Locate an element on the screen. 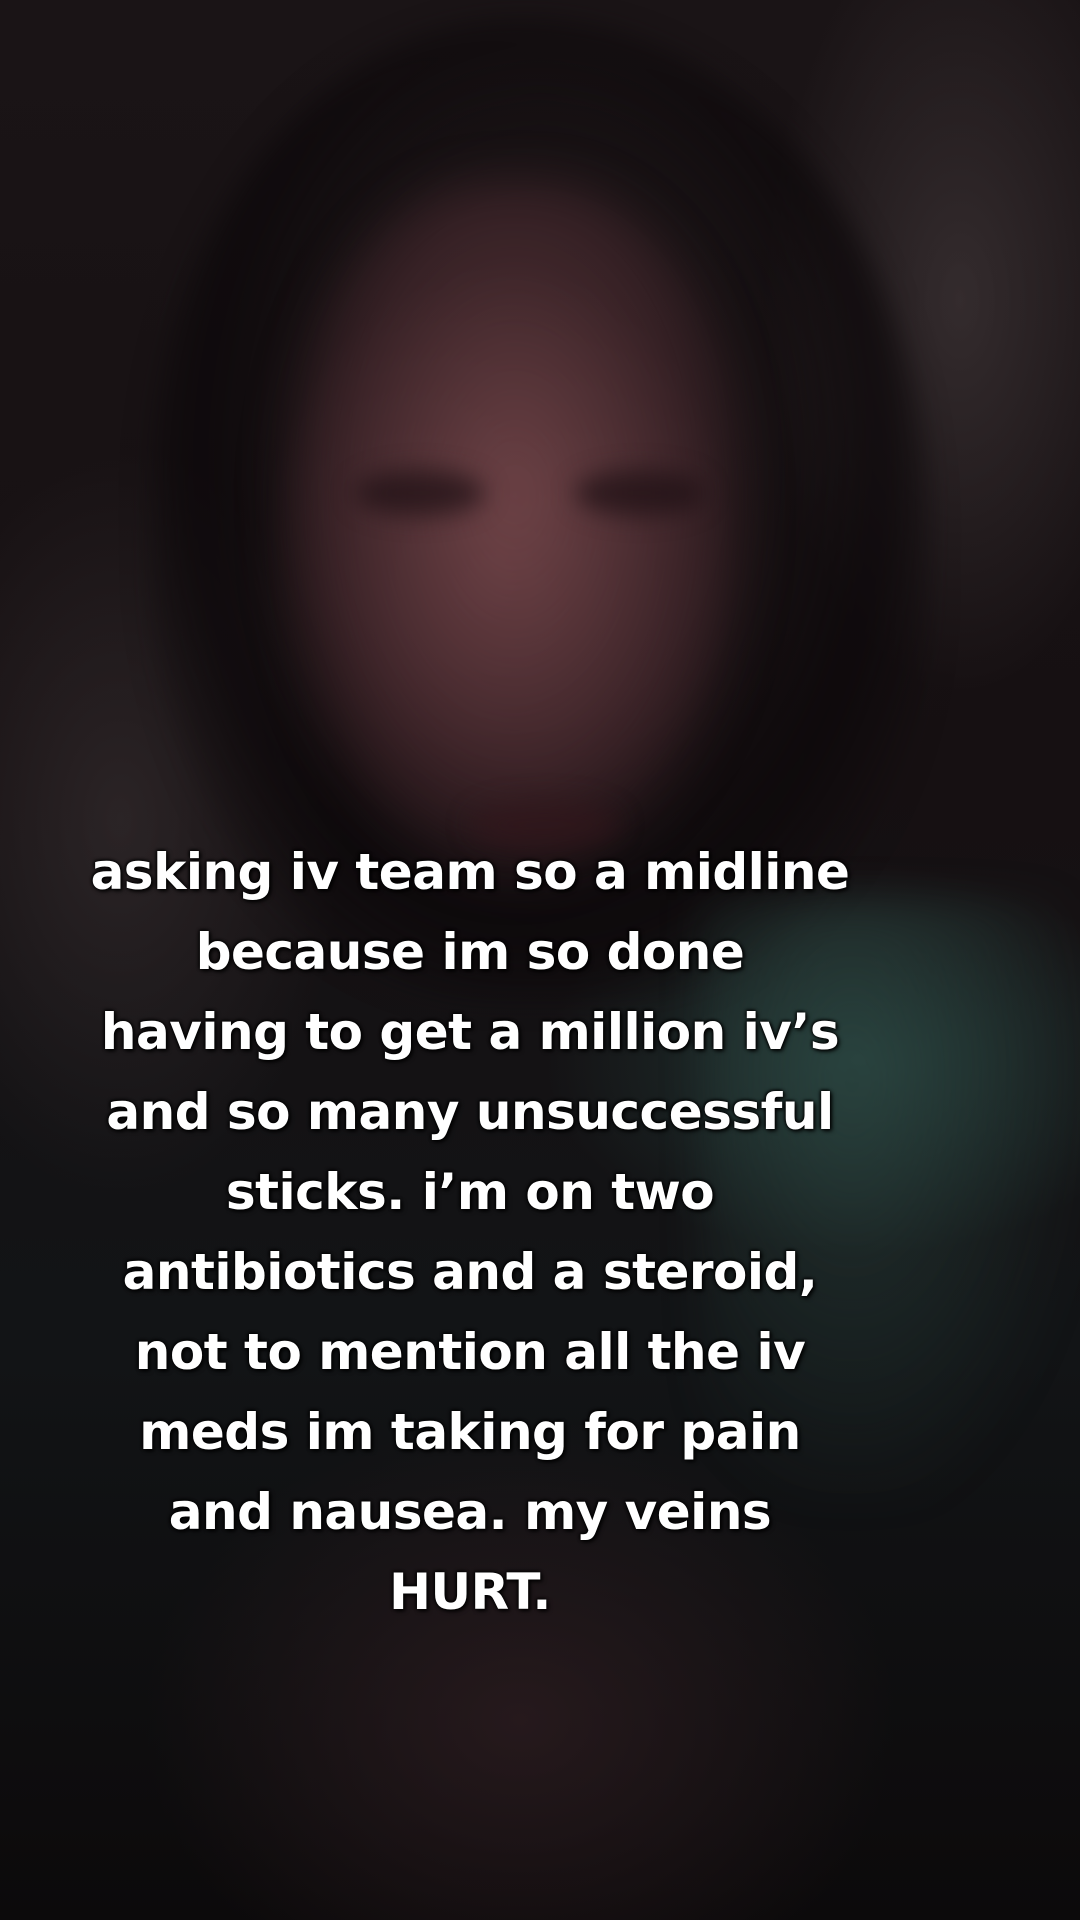 The width and height of the screenshot is (1080, 1920). right-eye is located at coordinates (640, 493).